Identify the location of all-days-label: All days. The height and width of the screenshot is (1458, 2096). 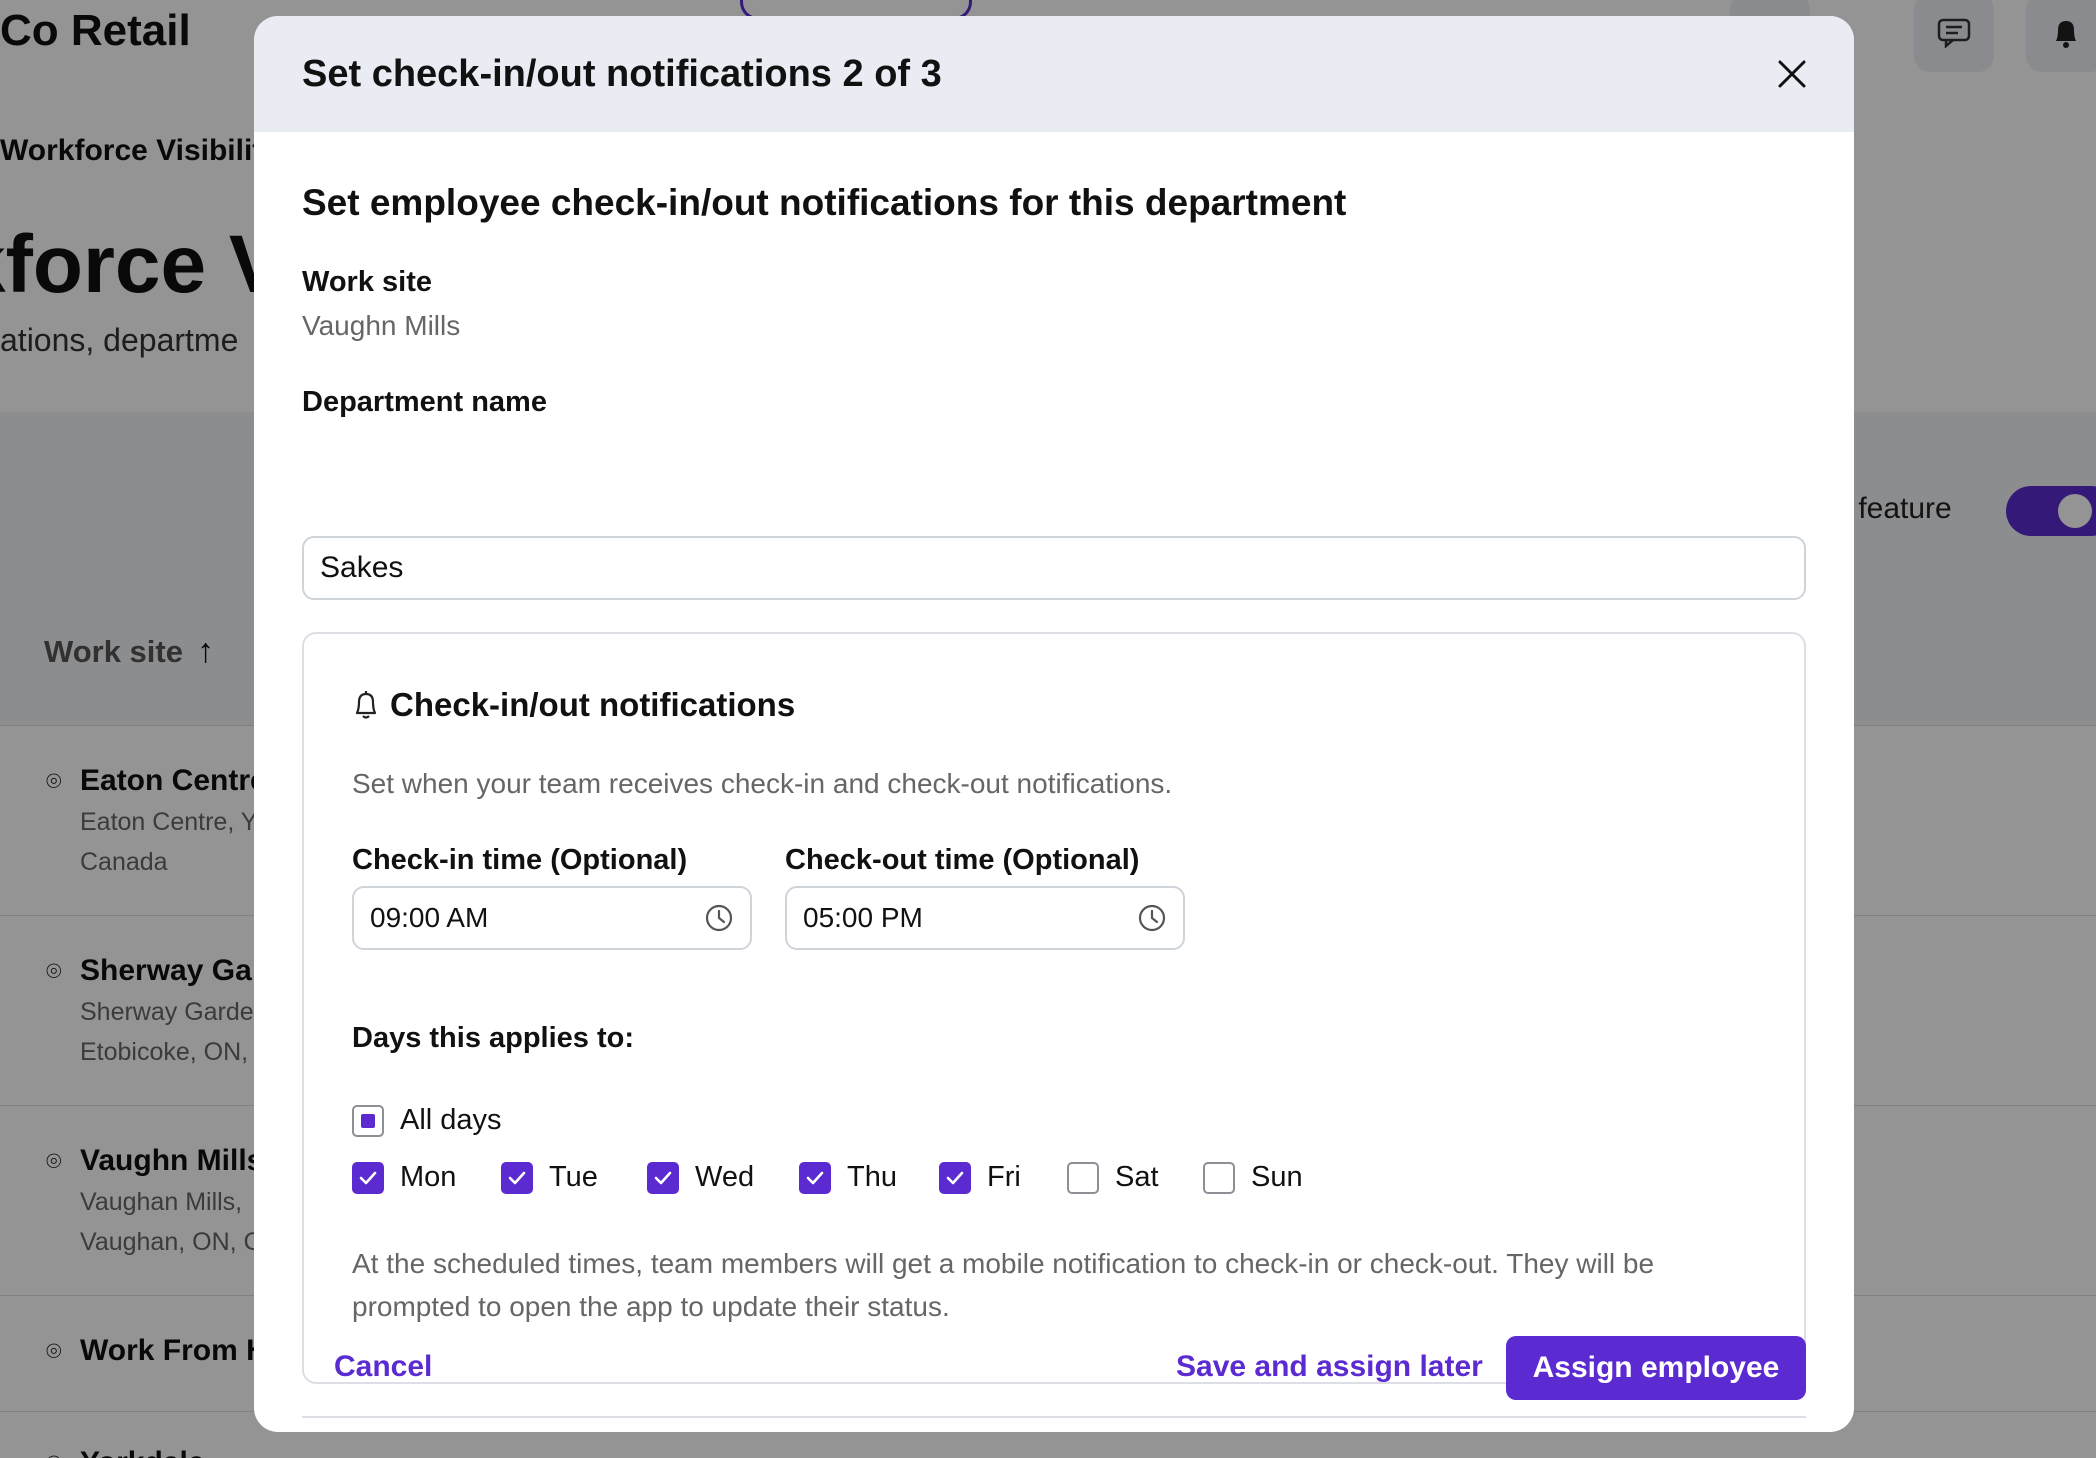
(451, 1120).